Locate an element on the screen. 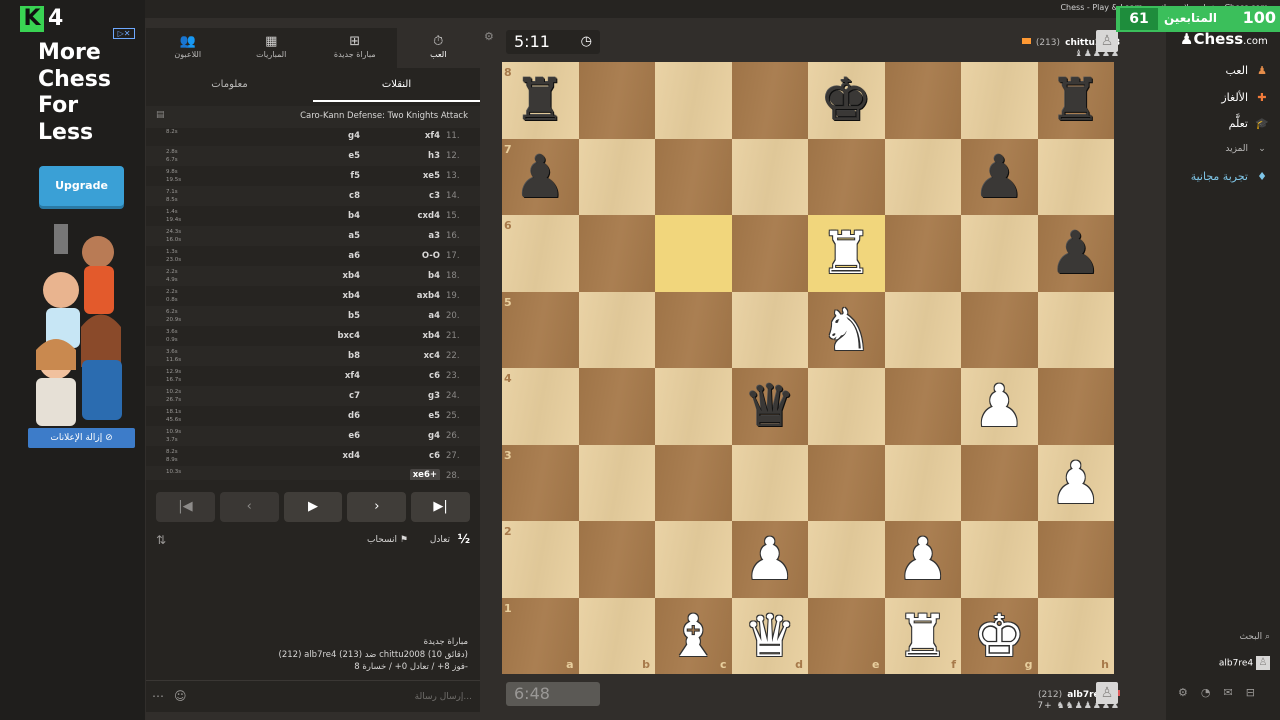 Image resolution: width=1280 pixels, height=720 pixels. square-e7 is located at coordinates (846, 176).